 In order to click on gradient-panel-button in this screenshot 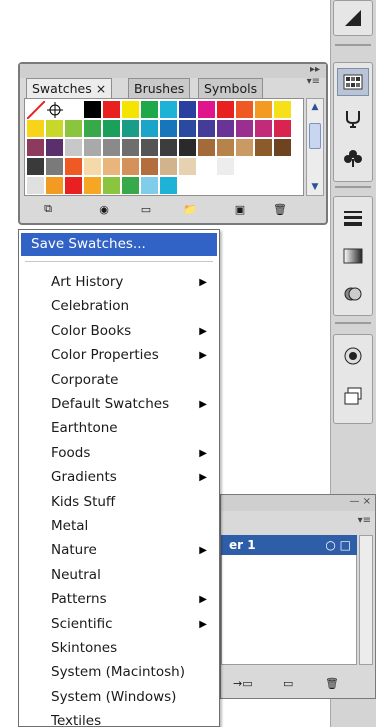, I will do `click(353, 256)`.